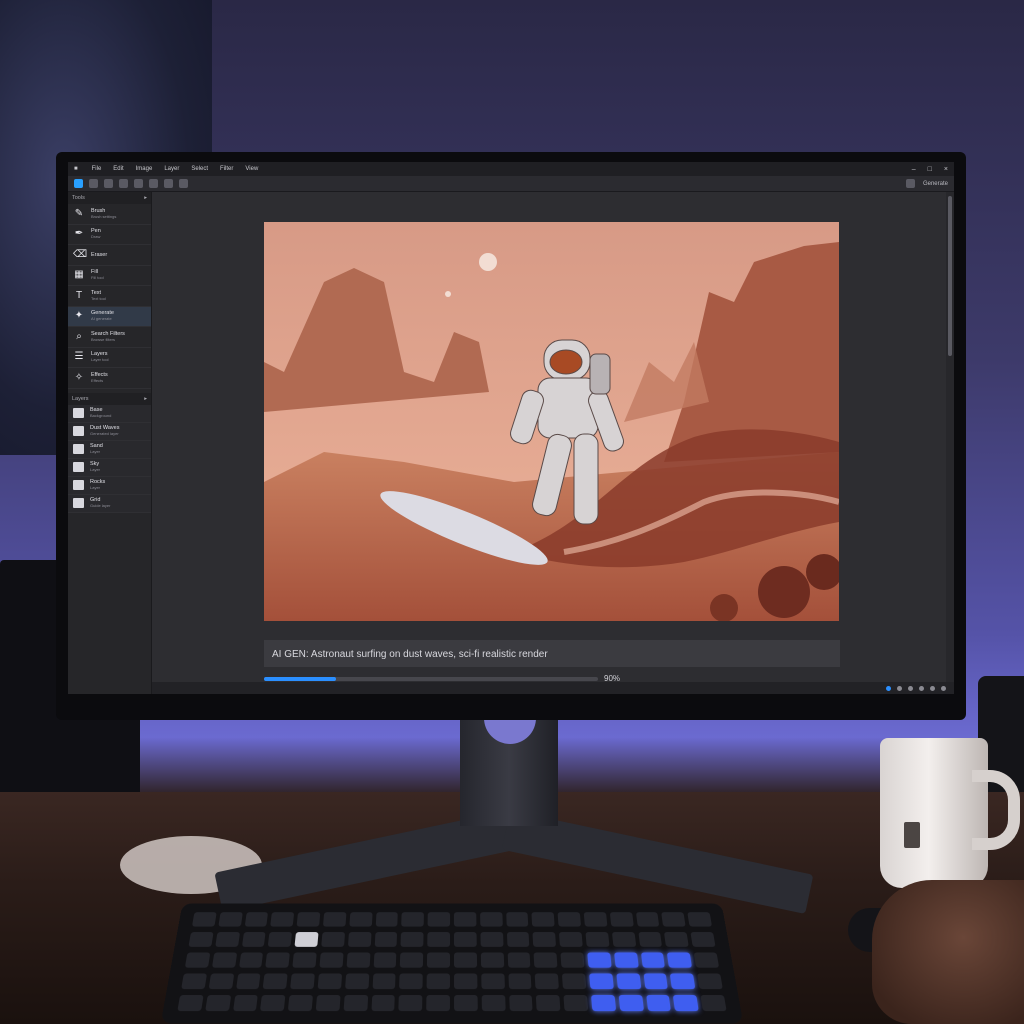 Image resolution: width=1024 pixels, height=1024 pixels. What do you see at coordinates (109, 414) in the screenshot?
I see `layer-item: Base Background` at bounding box center [109, 414].